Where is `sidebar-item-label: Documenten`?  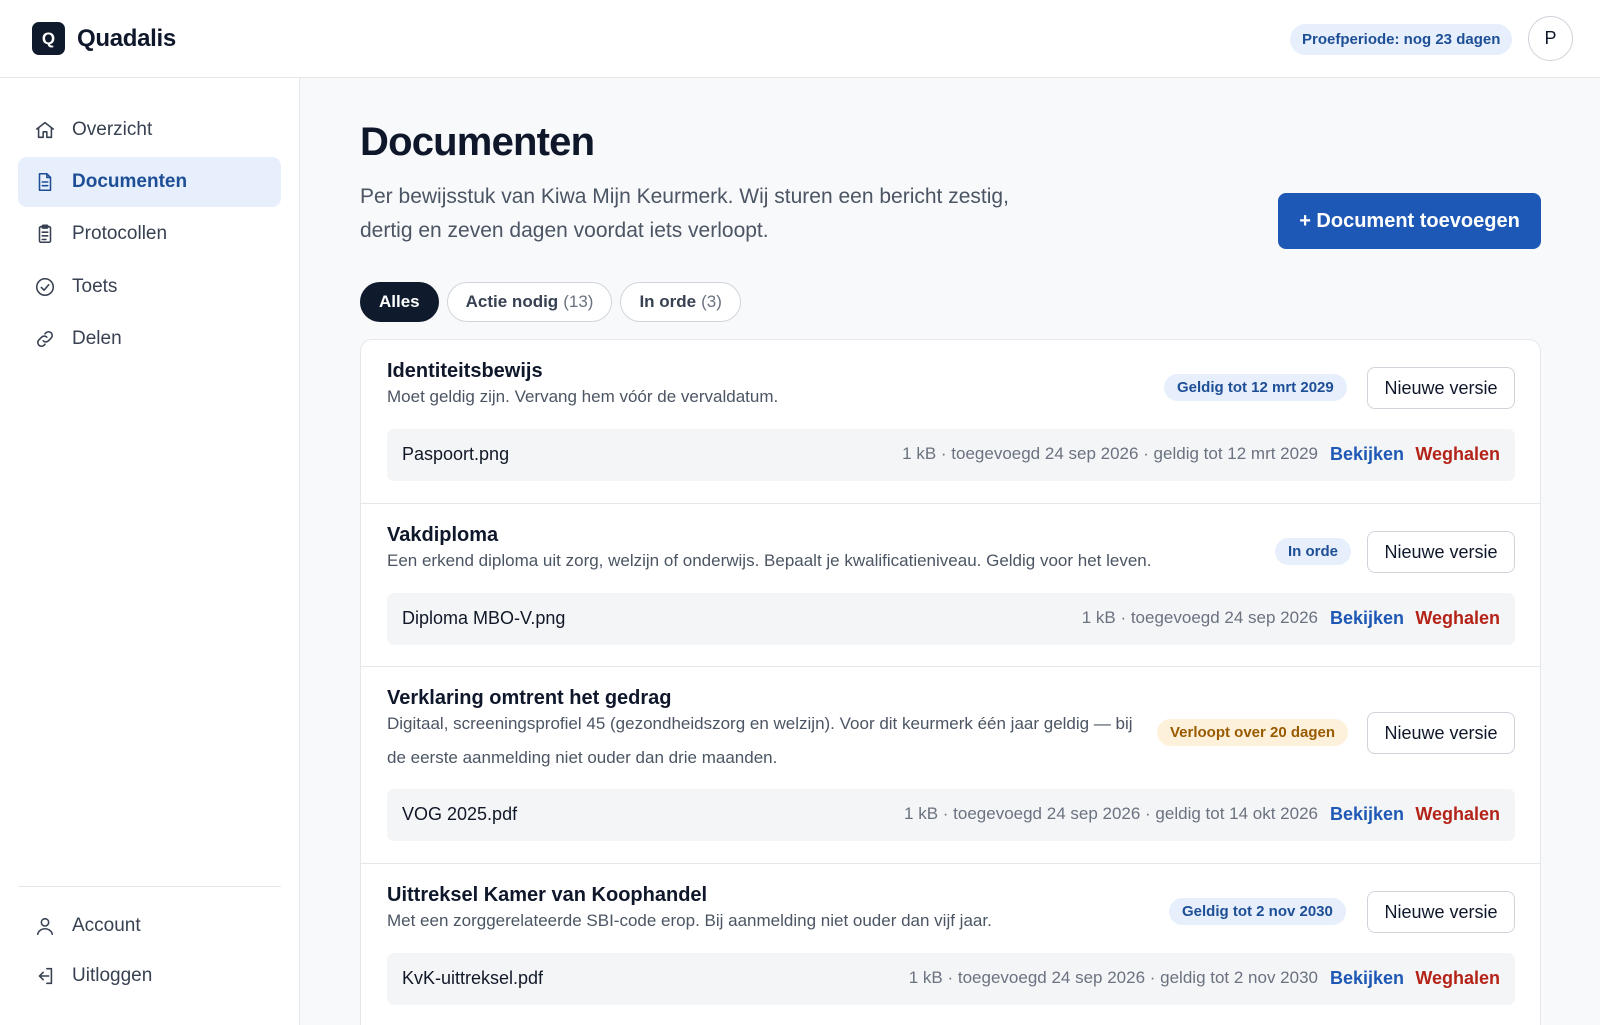
sidebar-item-label: Documenten is located at coordinates (130, 181).